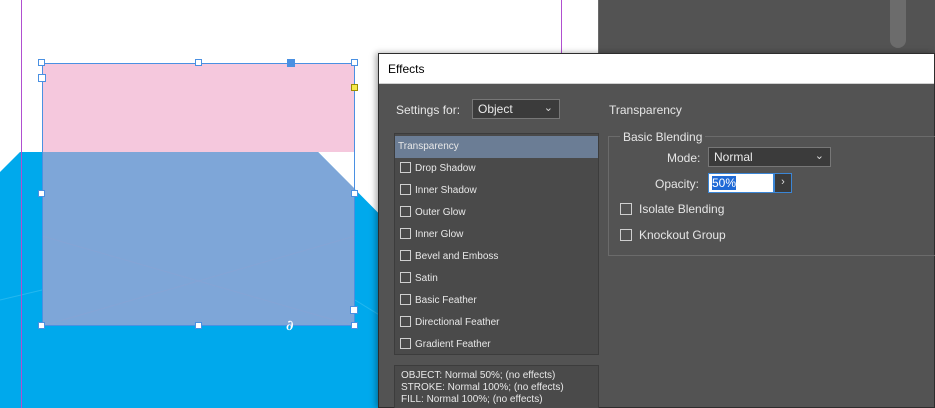 The image size is (935, 408). I want to click on settings-for-select: Object ⌄, so click(516, 109).